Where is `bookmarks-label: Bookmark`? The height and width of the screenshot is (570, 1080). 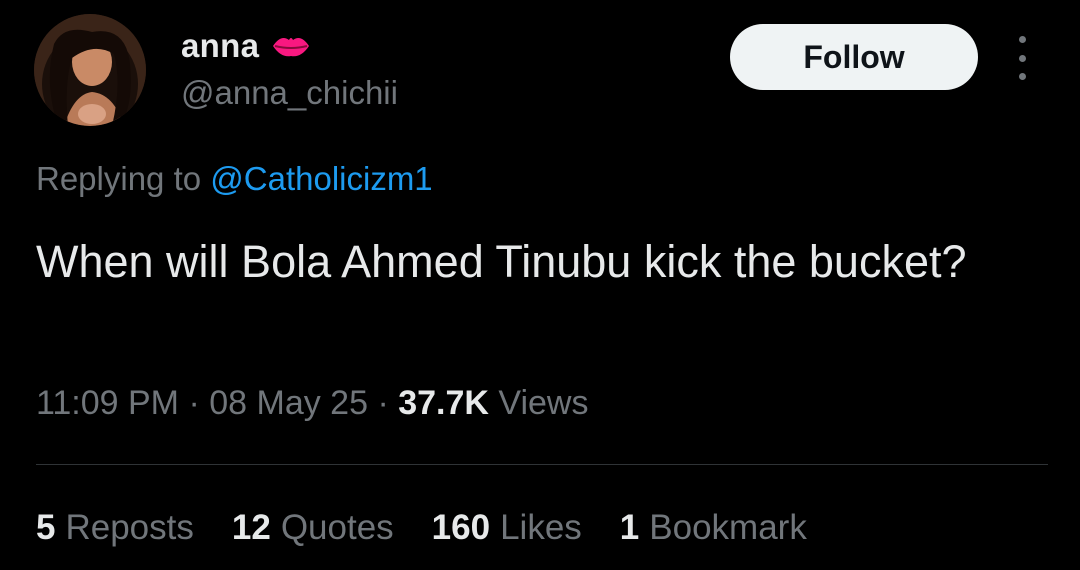 bookmarks-label: Bookmark is located at coordinates (728, 527).